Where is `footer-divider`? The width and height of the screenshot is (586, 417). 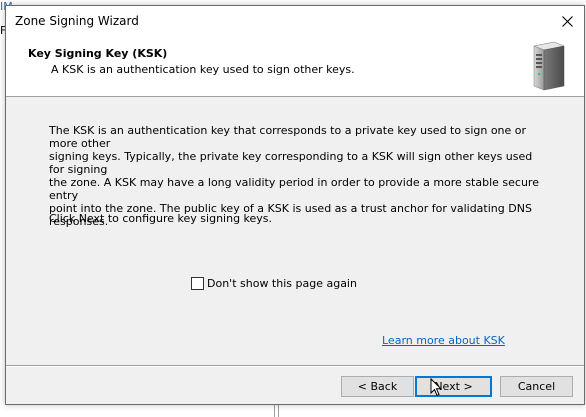
footer-divider is located at coordinates (295, 366).